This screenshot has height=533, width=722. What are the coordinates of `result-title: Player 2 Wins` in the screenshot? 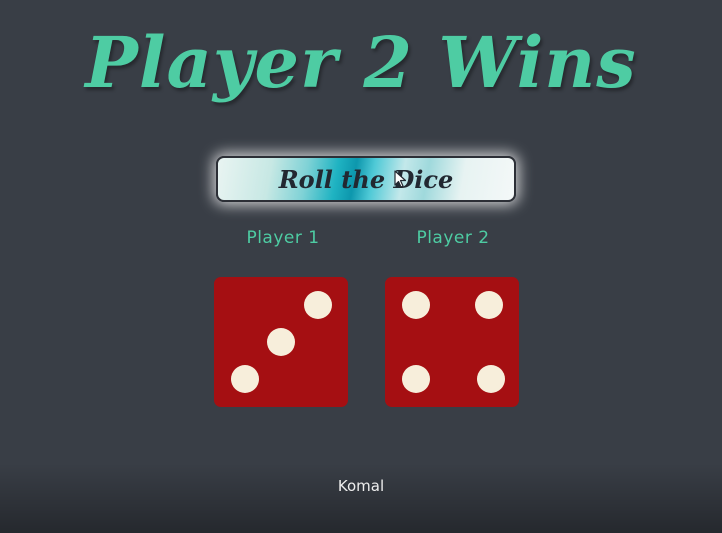 It's located at (361, 62).